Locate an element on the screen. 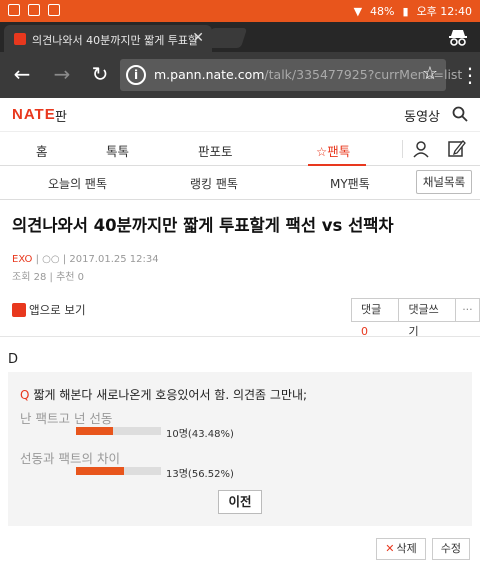  poll-option-result: 10명(43.48%) is located at coordinates (200, 434).